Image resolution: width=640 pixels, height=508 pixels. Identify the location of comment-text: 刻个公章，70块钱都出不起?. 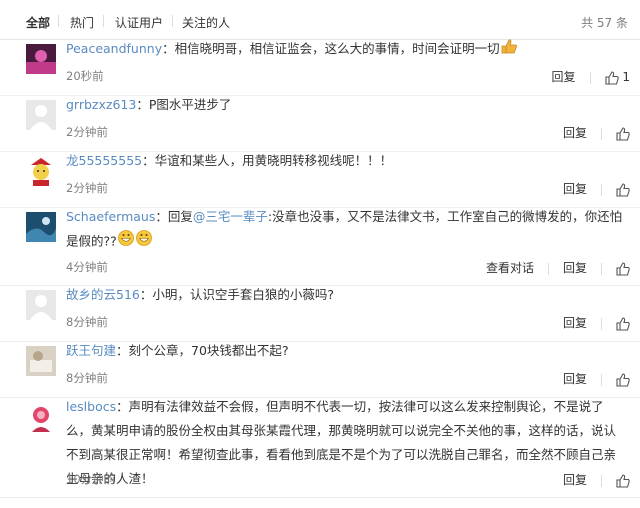
(208, 350).